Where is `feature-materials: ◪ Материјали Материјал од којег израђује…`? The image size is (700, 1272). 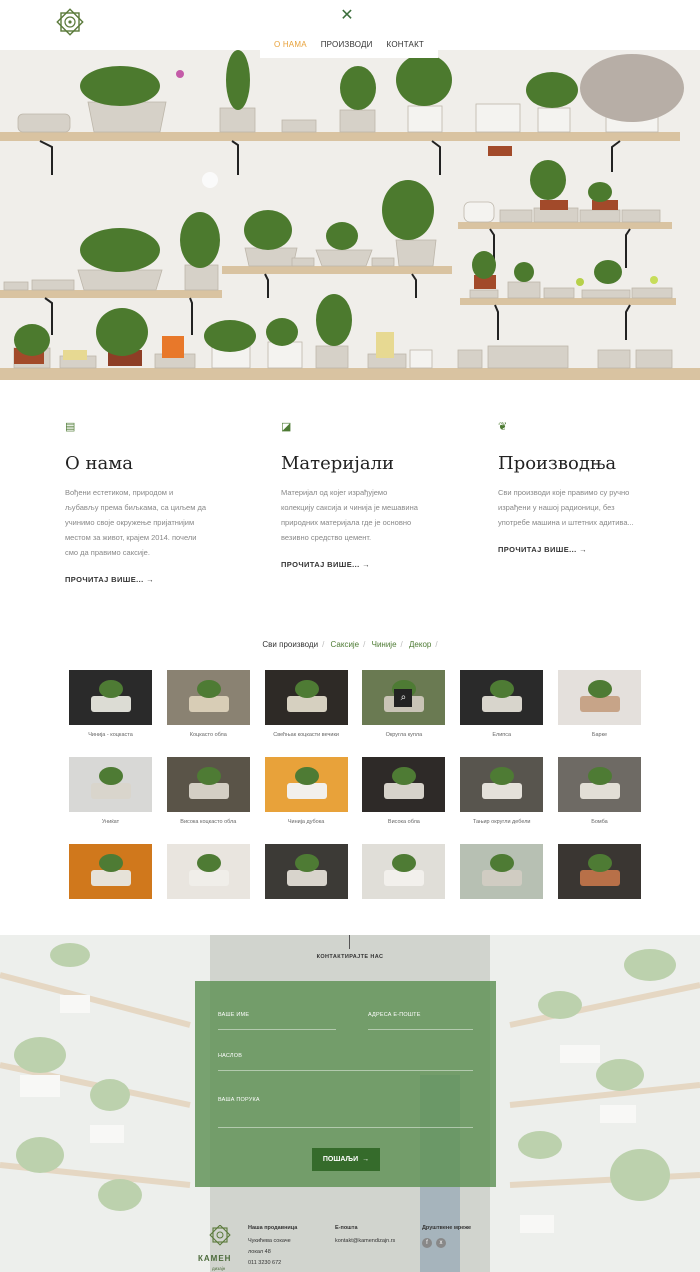 feature-materials: ◪ Материјали Материјал од којег израђује… is located at coordinates (366, 494).